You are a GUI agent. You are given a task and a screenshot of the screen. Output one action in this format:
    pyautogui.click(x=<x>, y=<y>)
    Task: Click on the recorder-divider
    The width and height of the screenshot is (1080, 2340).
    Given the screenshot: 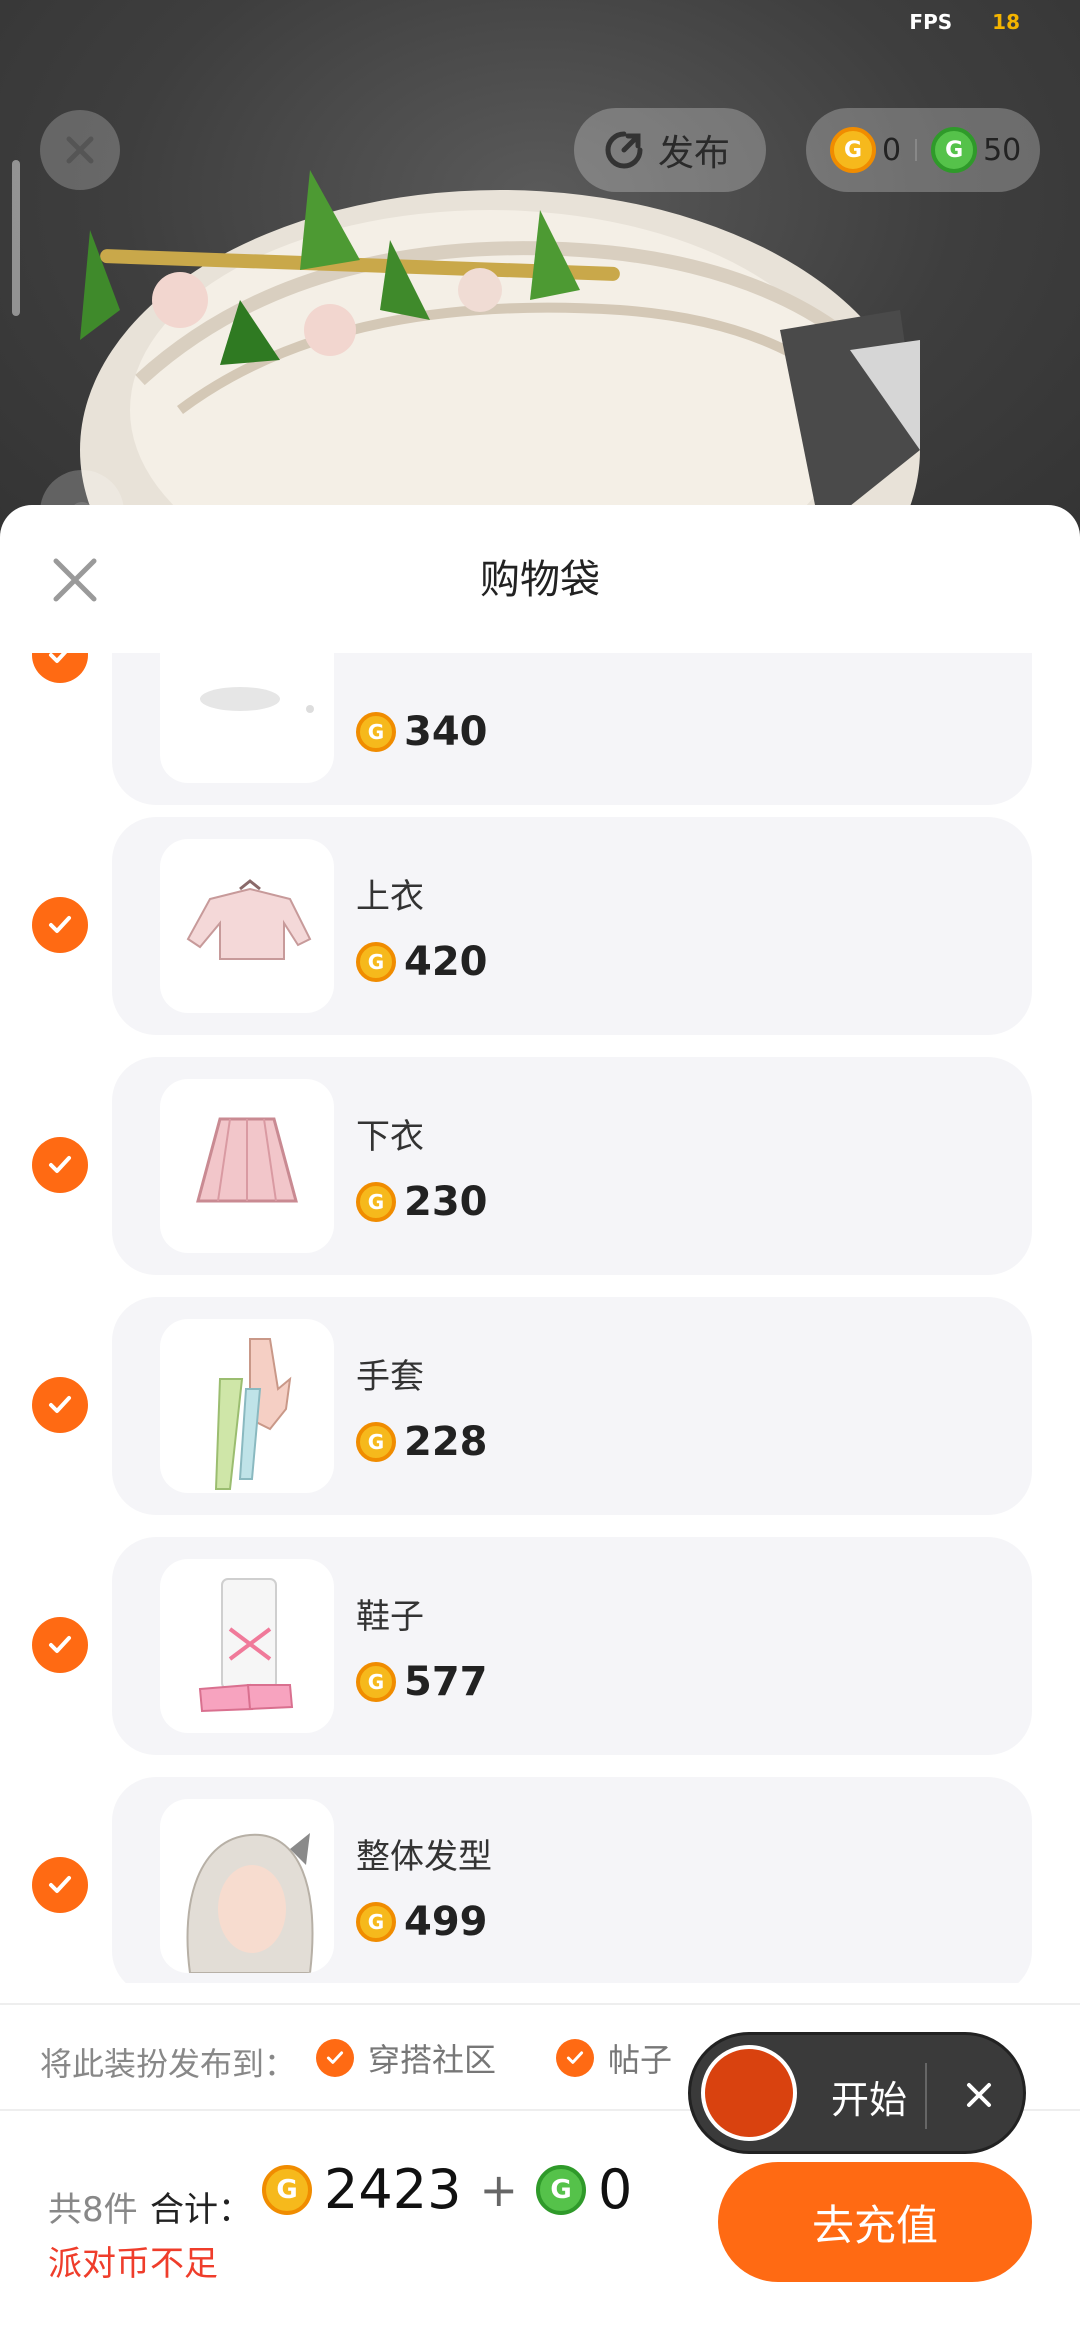 What is the action you would take?
    pyautogui.click(x=926, y=2096)
    